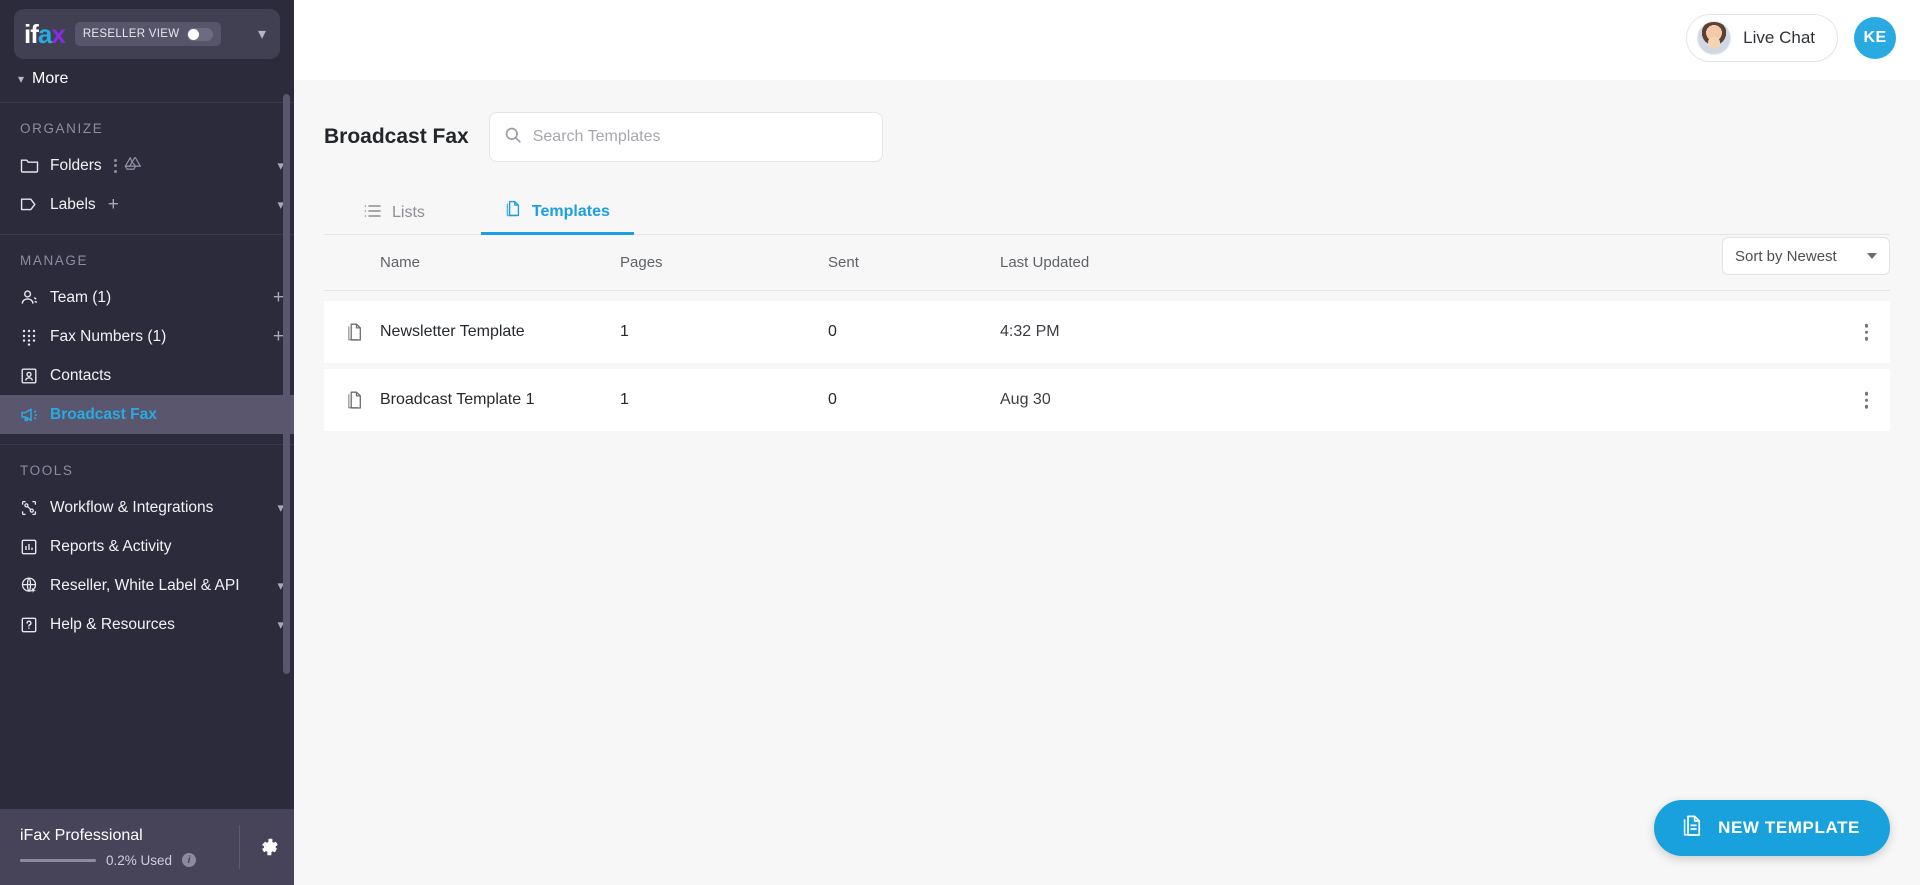 Image resolution: width=1920 pixels, height=885 pixels. I want to click on more-options-icon, so click(115, 165).